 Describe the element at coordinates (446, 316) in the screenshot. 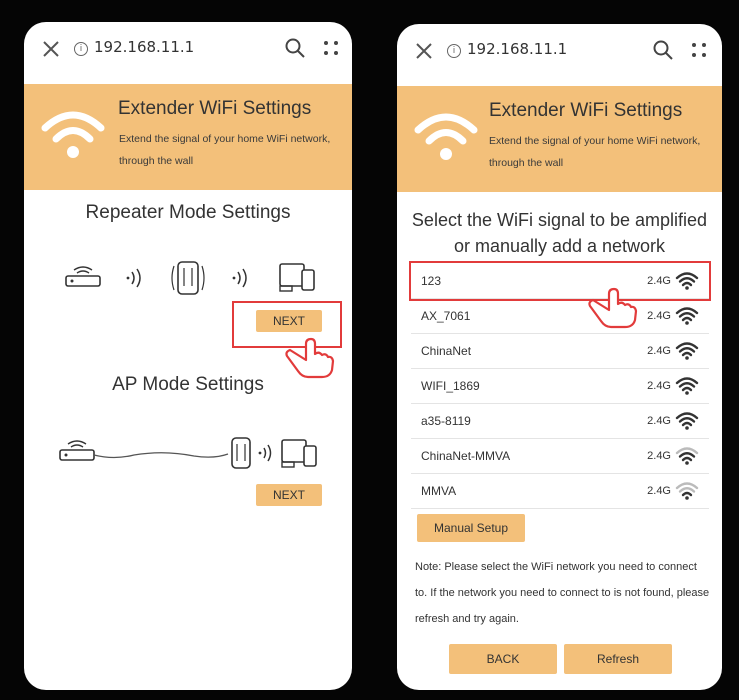

I see `network-ssid: AX_7061` at that location.